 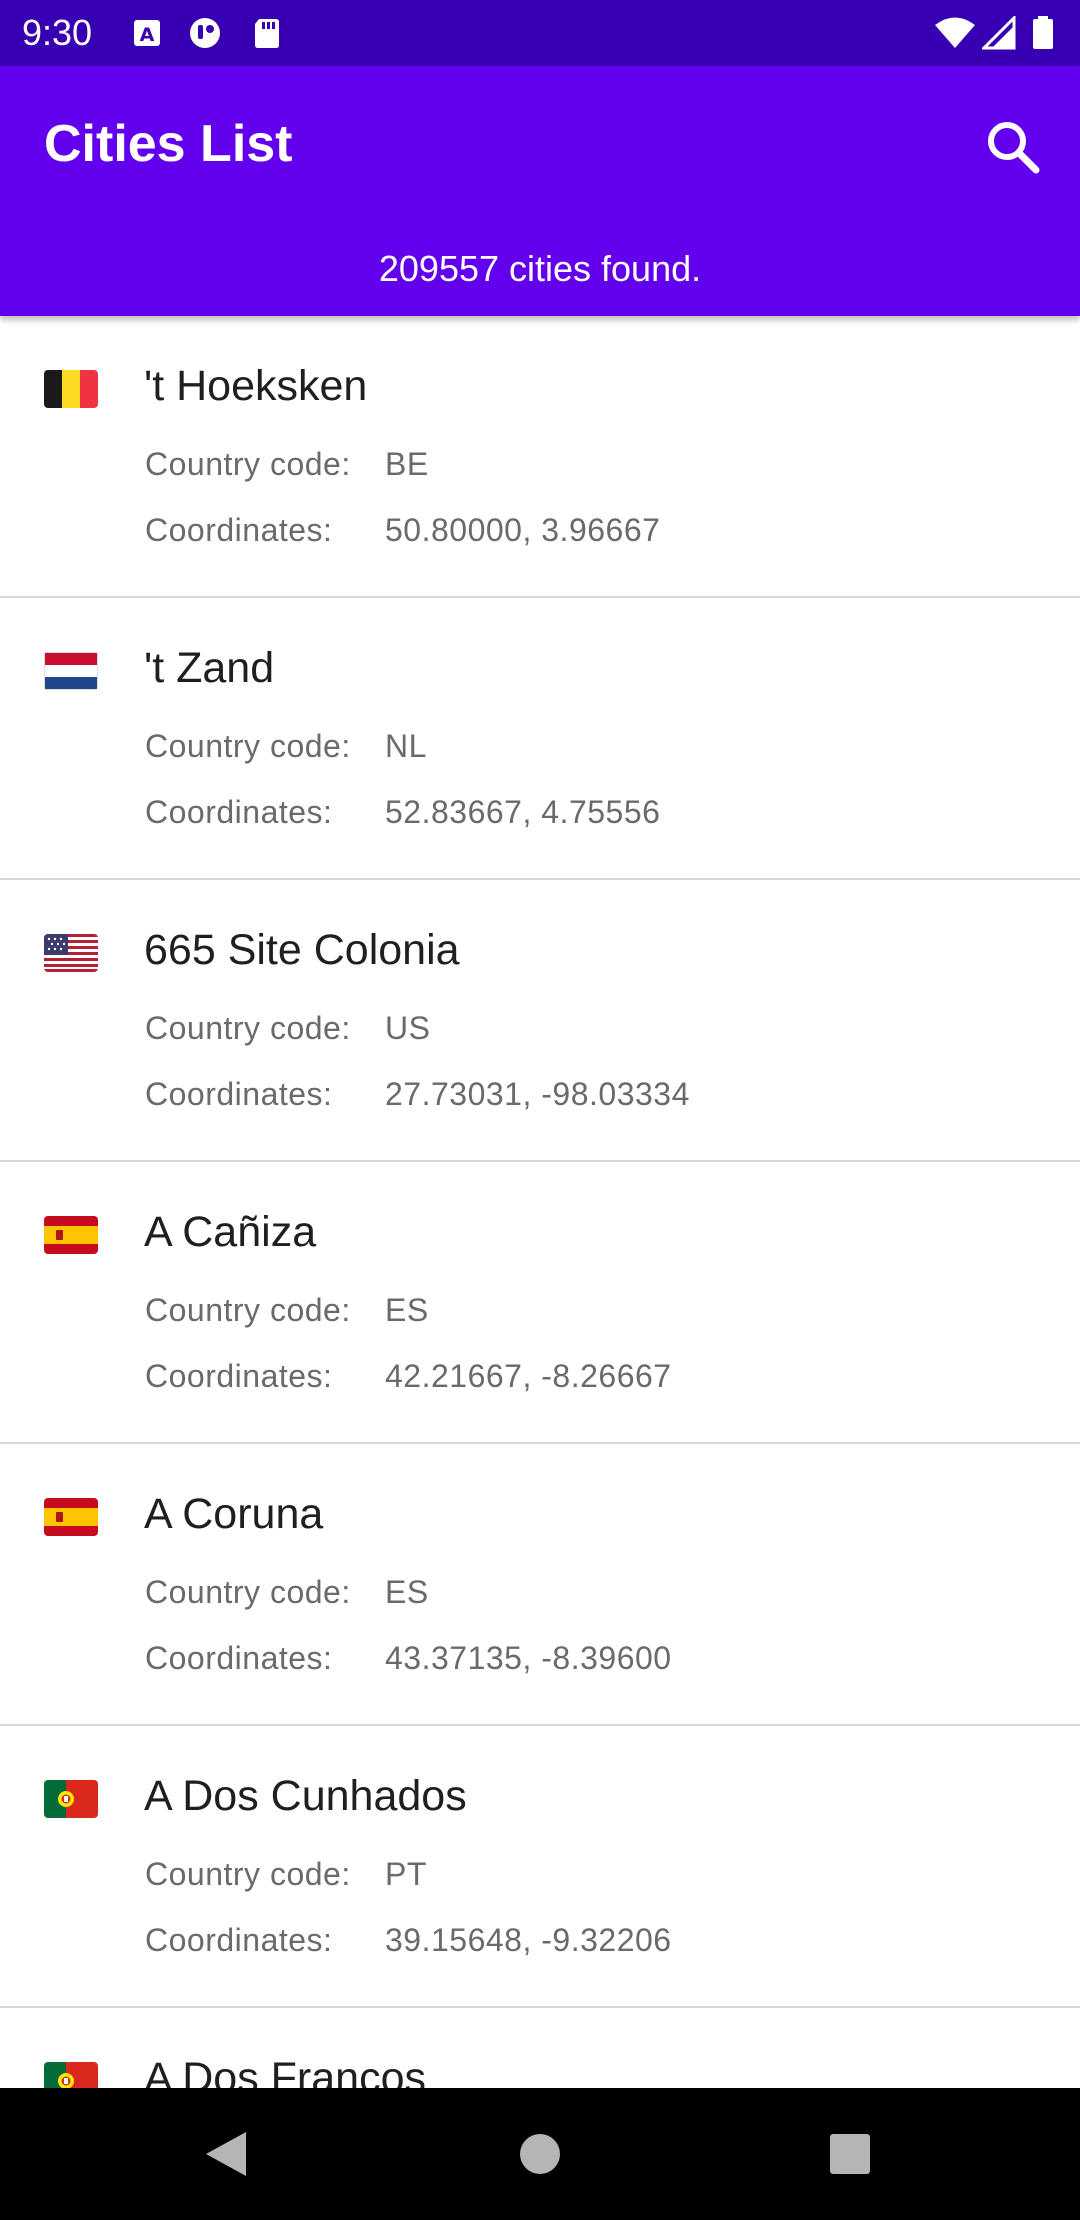 I want to click on belgium-flag-icon, so click(x=71, y=389).